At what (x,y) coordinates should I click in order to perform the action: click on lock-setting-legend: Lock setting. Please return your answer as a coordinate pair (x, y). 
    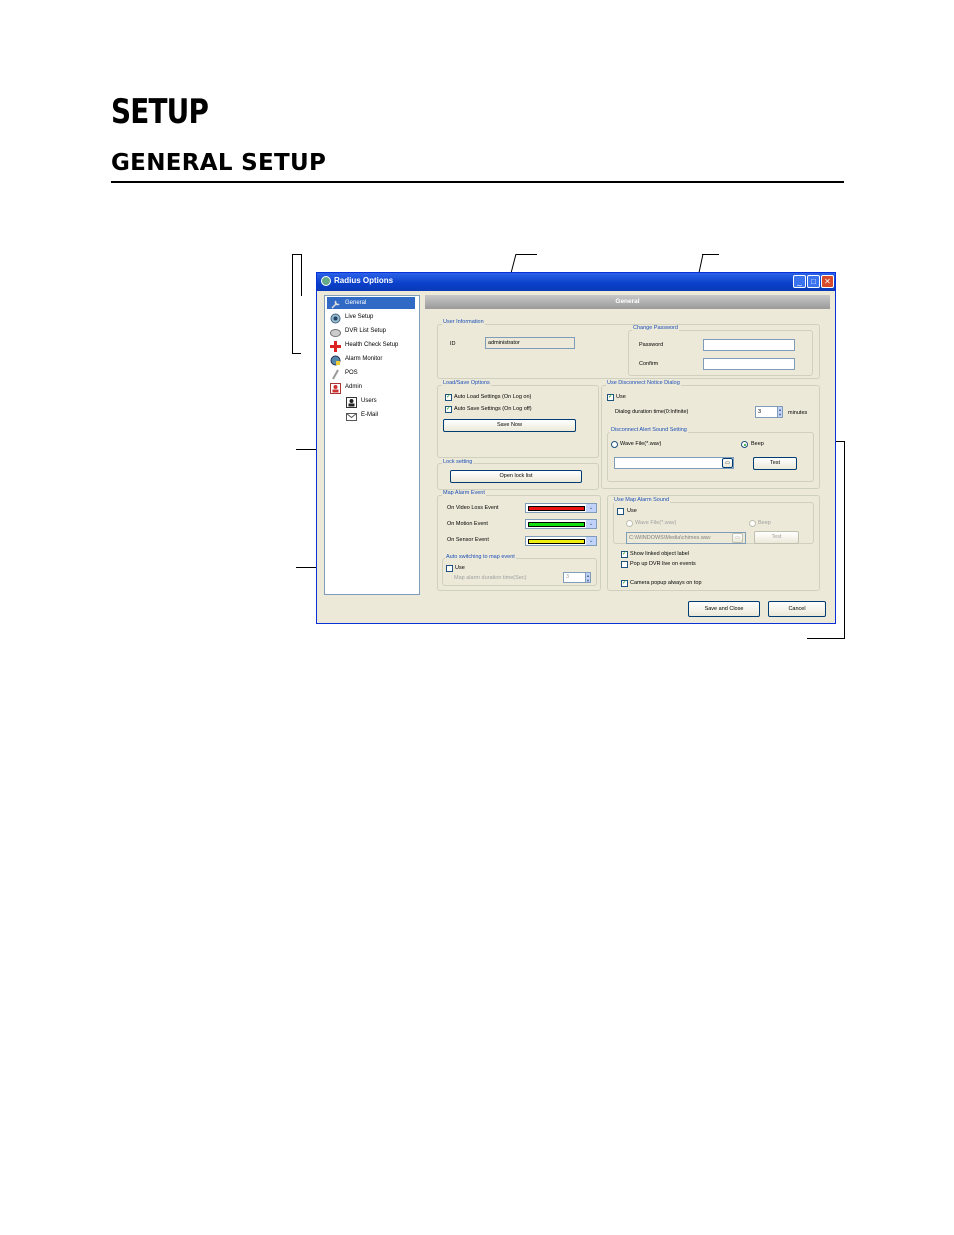
    Looking at the image, I should click on (458, 462).